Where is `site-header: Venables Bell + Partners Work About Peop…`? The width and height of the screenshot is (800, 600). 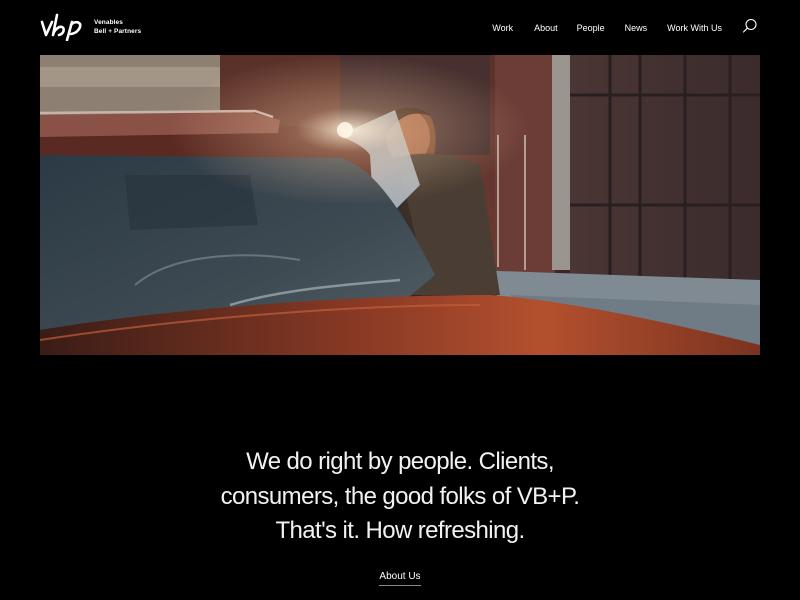
site-header: Venables Bell + Partners Work About Peop… is located at coordinates (400, 27).